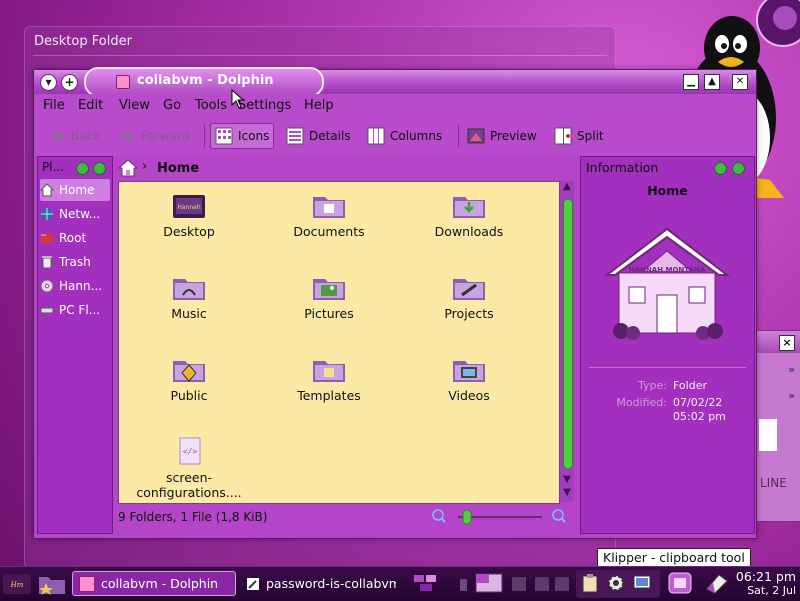 This screenshot has height=601, width=800. I want to click on desktop-folder-divider, so click(320, 55).